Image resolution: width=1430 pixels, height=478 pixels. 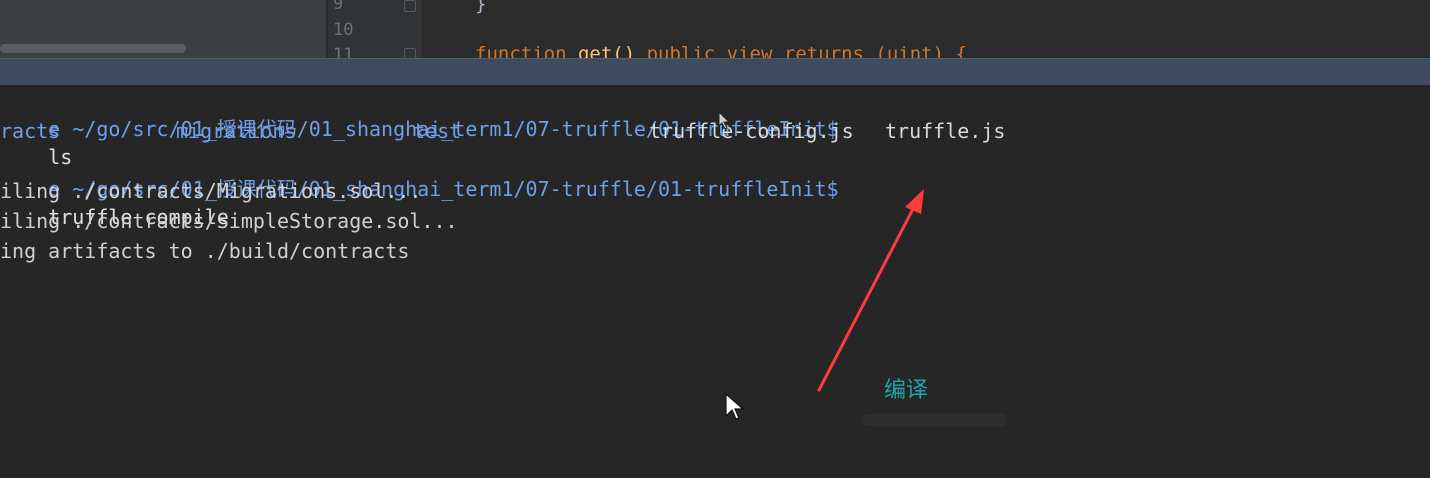 What do you see at coordinates (906, 390) in the screenshot?
I see `annotation-label: 编译` at bounding box center [906, 390].